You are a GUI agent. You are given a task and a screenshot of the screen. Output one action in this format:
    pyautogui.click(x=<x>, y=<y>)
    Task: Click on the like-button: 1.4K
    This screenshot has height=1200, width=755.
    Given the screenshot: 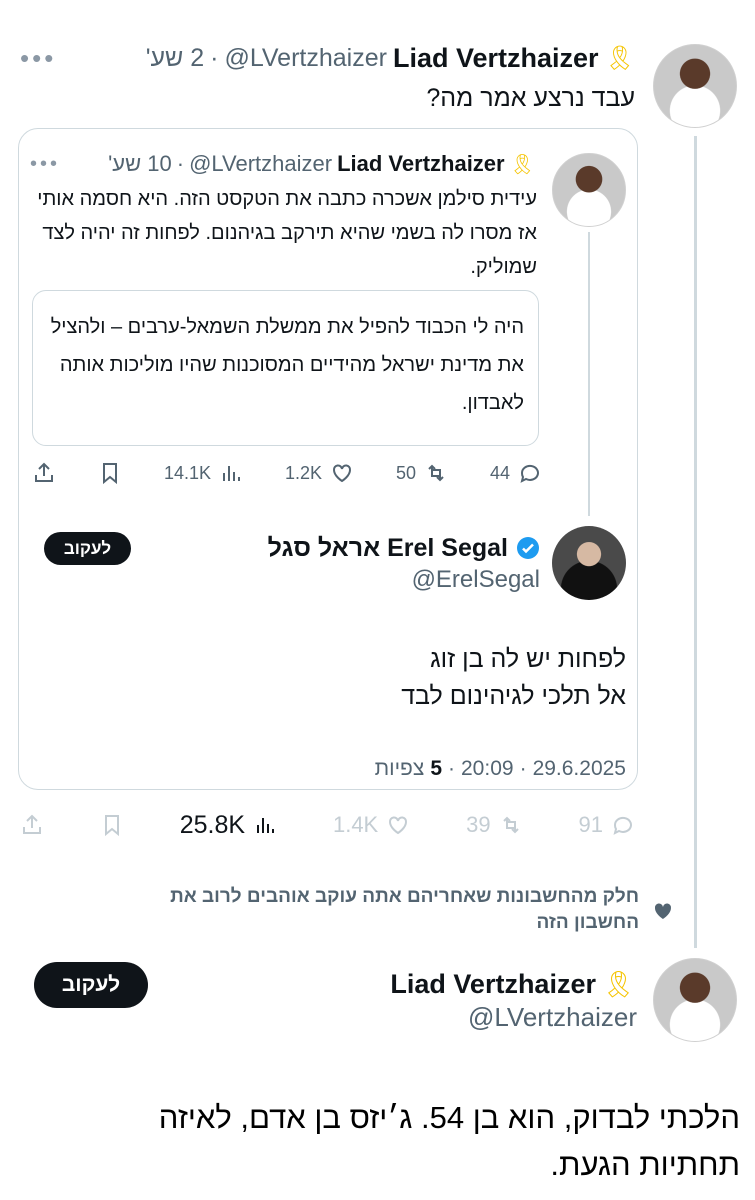 What is the action you would take?
    pyautogui.click(x=371, y=825)
    